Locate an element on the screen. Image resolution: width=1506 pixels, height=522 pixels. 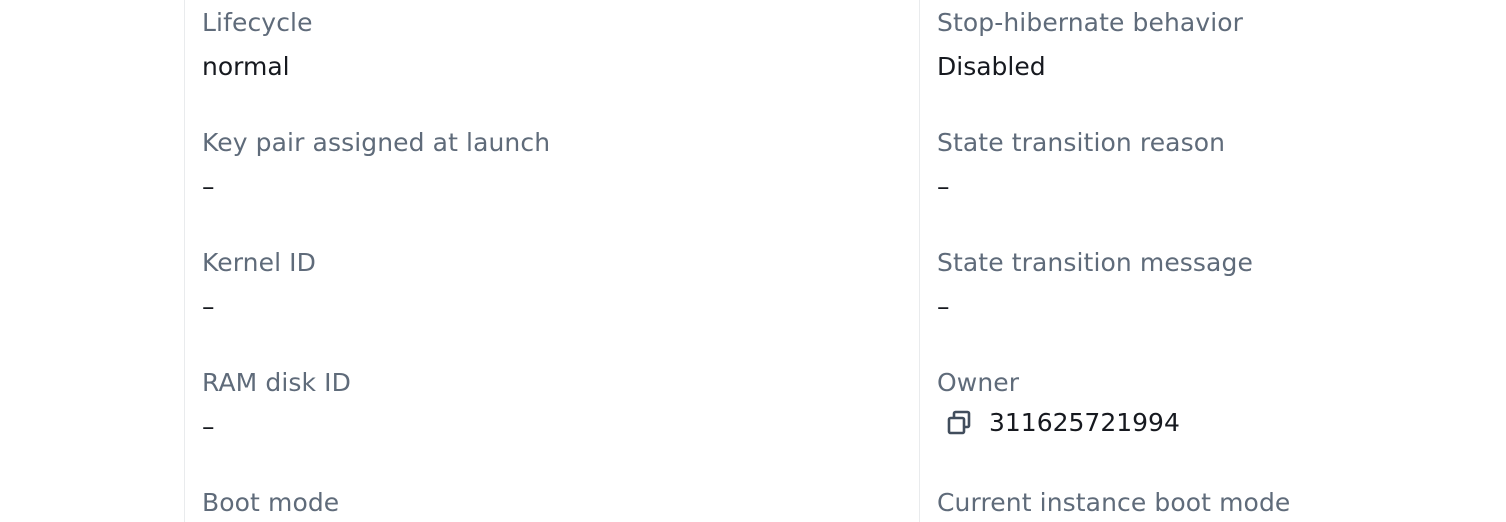
column-divider-middle is located at coordinates (919, 261).